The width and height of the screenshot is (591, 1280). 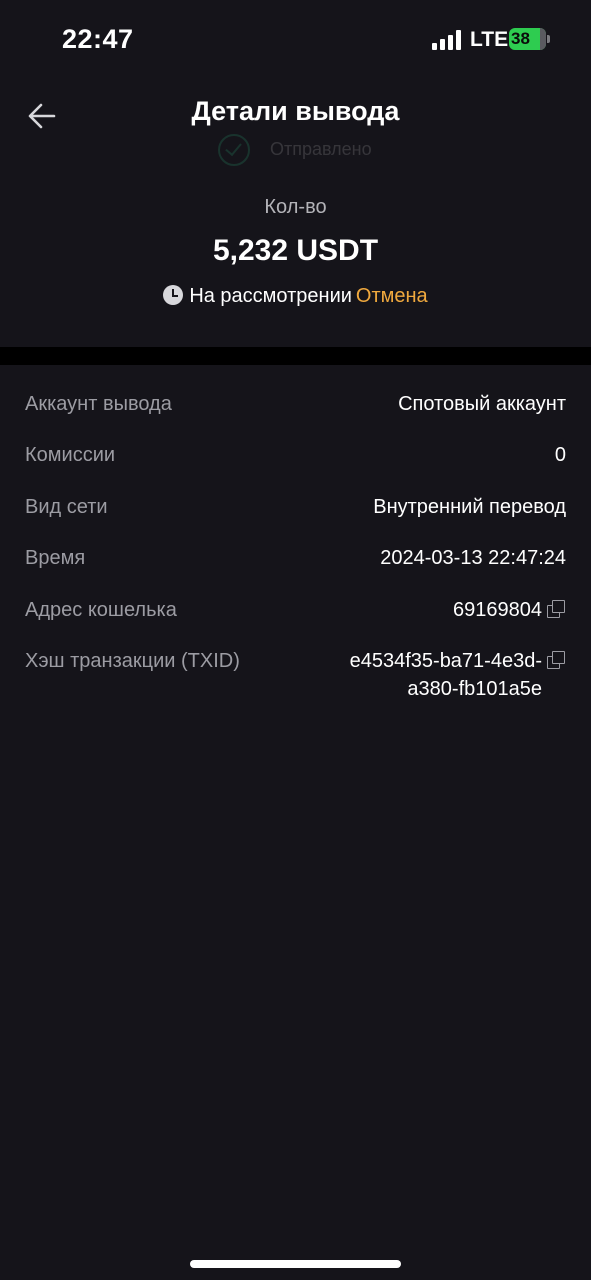 I want to click on network-value: Внутренний перевод, so click(x=469, y=507).